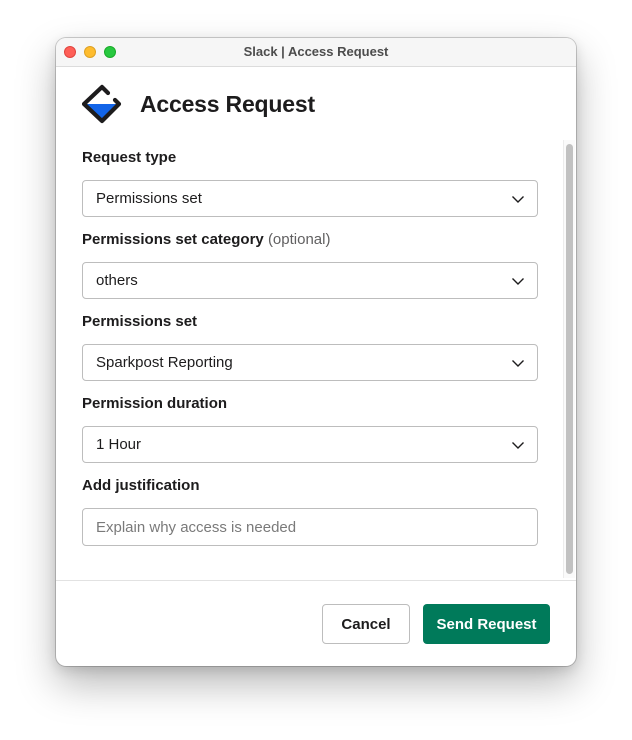 The image size is (632, 740). What do you see at coordinates (140, 321) in the screenshot?
I see `permissions-set-label: Permissions set` at bounding box center [140, 321].